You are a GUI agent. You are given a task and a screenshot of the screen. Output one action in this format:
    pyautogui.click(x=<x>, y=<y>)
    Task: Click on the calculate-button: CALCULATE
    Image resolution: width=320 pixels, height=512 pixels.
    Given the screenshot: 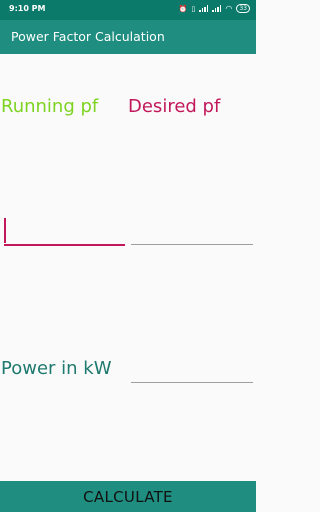 What is the action you would take?
    pyautogui.click(x=128, y=496)
    